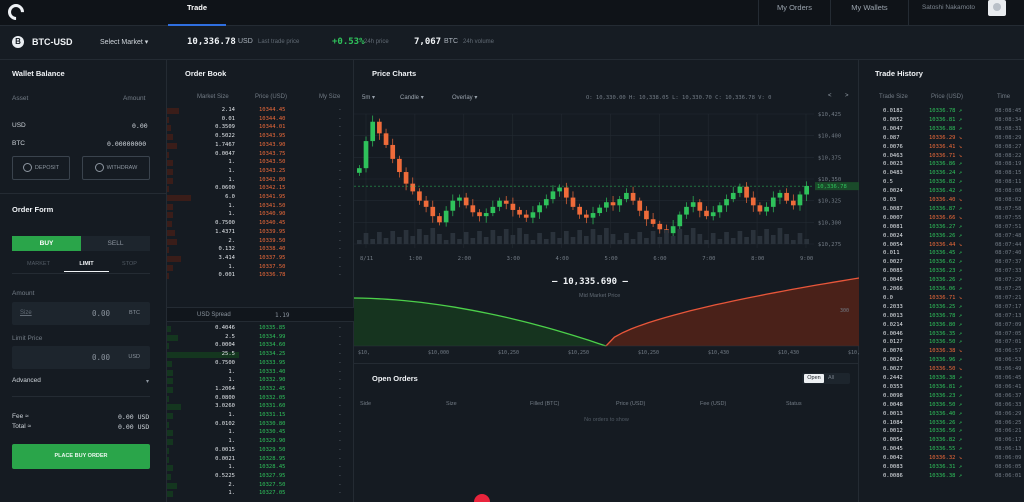 The width and height of the screenshot is (1024, 502). What do you see at coordinates (260, 381) in the screenshot?
I see `bid-row: 1. 10332.90 -` at bounding box center [260, 381].